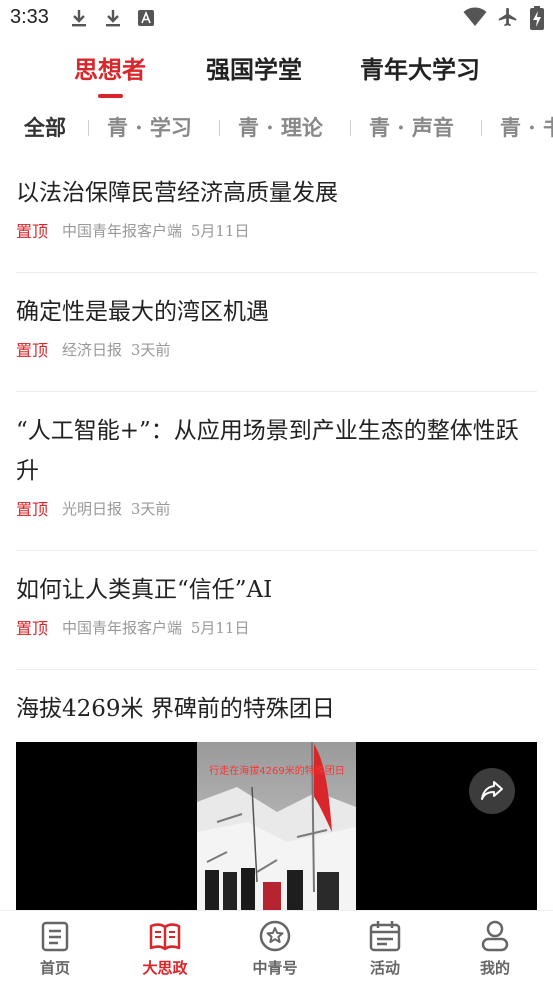  I want to click on nav-big-politics-label: 大思政, so click(165, 968).